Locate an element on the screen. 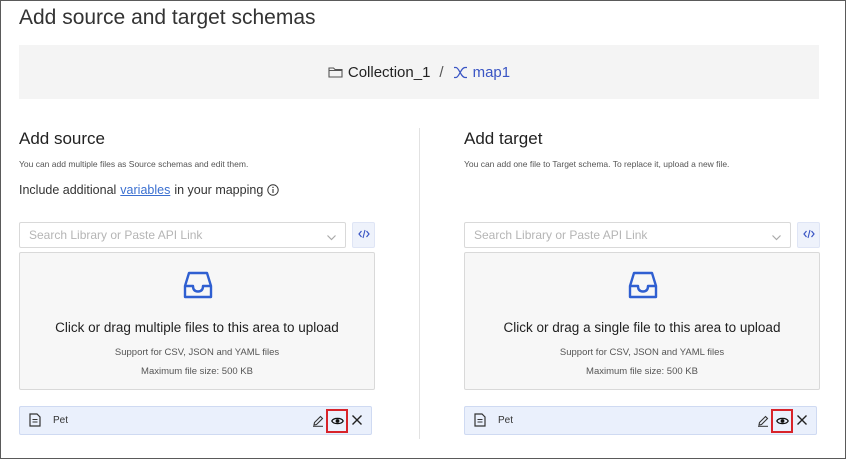 Image resolution: width=846 pixels, height=459 pixels. source-dropzone-support: Support for CSV, JSON and YAML files is located at coordinates (197, 352).